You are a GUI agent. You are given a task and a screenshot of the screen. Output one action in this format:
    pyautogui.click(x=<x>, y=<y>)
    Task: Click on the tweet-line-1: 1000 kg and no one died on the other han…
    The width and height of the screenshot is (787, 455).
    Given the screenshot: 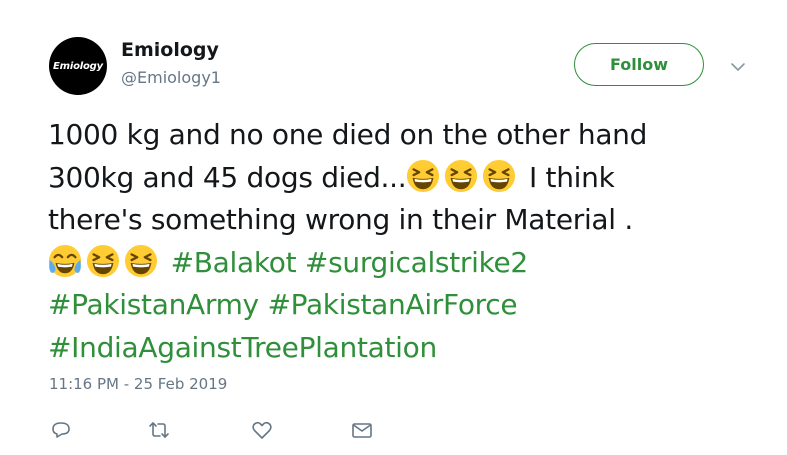 What is the action you would take?
    pyautogui.click(x=348, y=134)
    